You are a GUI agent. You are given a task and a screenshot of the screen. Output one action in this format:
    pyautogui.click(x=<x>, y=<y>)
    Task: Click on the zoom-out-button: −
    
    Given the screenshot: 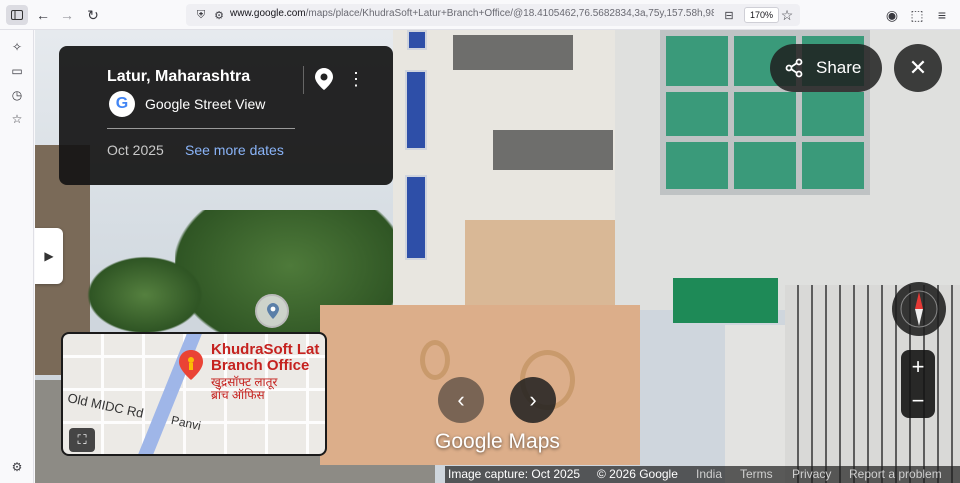 What is the action you would take?
    pyautogui.click(x=918, y=401)
    